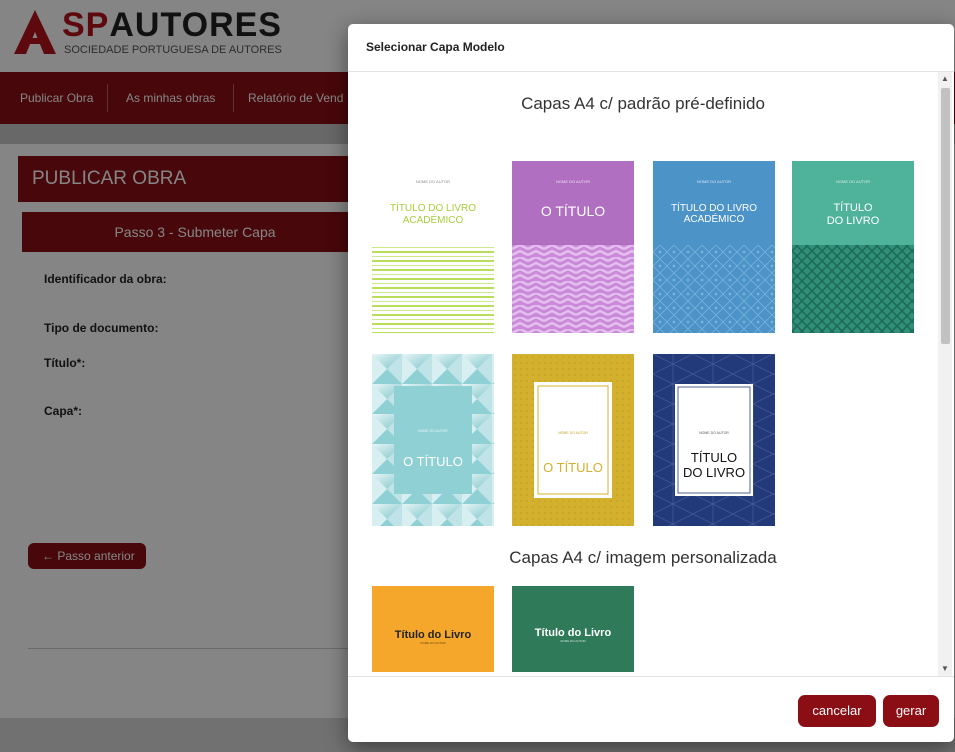 The image size is (955, 752). I want to click on cover-template-5: NOME DO AUTOR O TÍTULO, so click(433, 440).